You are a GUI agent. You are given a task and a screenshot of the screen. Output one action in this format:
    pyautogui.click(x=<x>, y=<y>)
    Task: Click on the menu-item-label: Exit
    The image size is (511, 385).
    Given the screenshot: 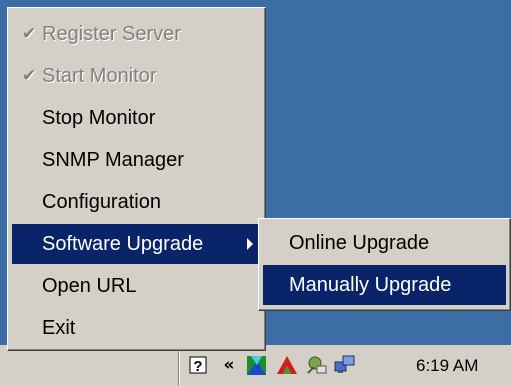 What is the action you would take?
    pyautogui.click(x=59, y=328)
    